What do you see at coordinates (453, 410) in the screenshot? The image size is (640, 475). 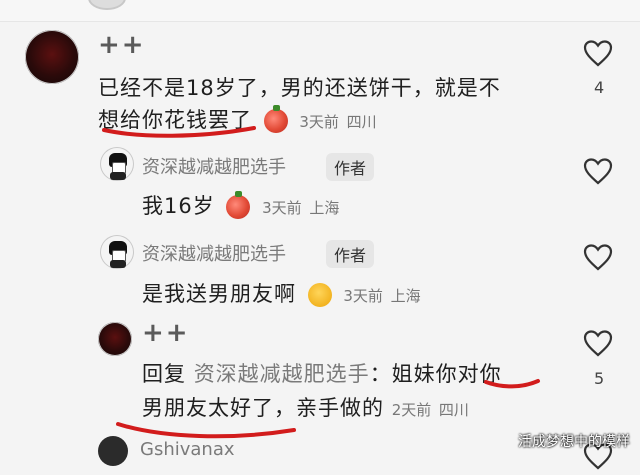 I see `reply-location: 四川` at bounding box center [453, 410].